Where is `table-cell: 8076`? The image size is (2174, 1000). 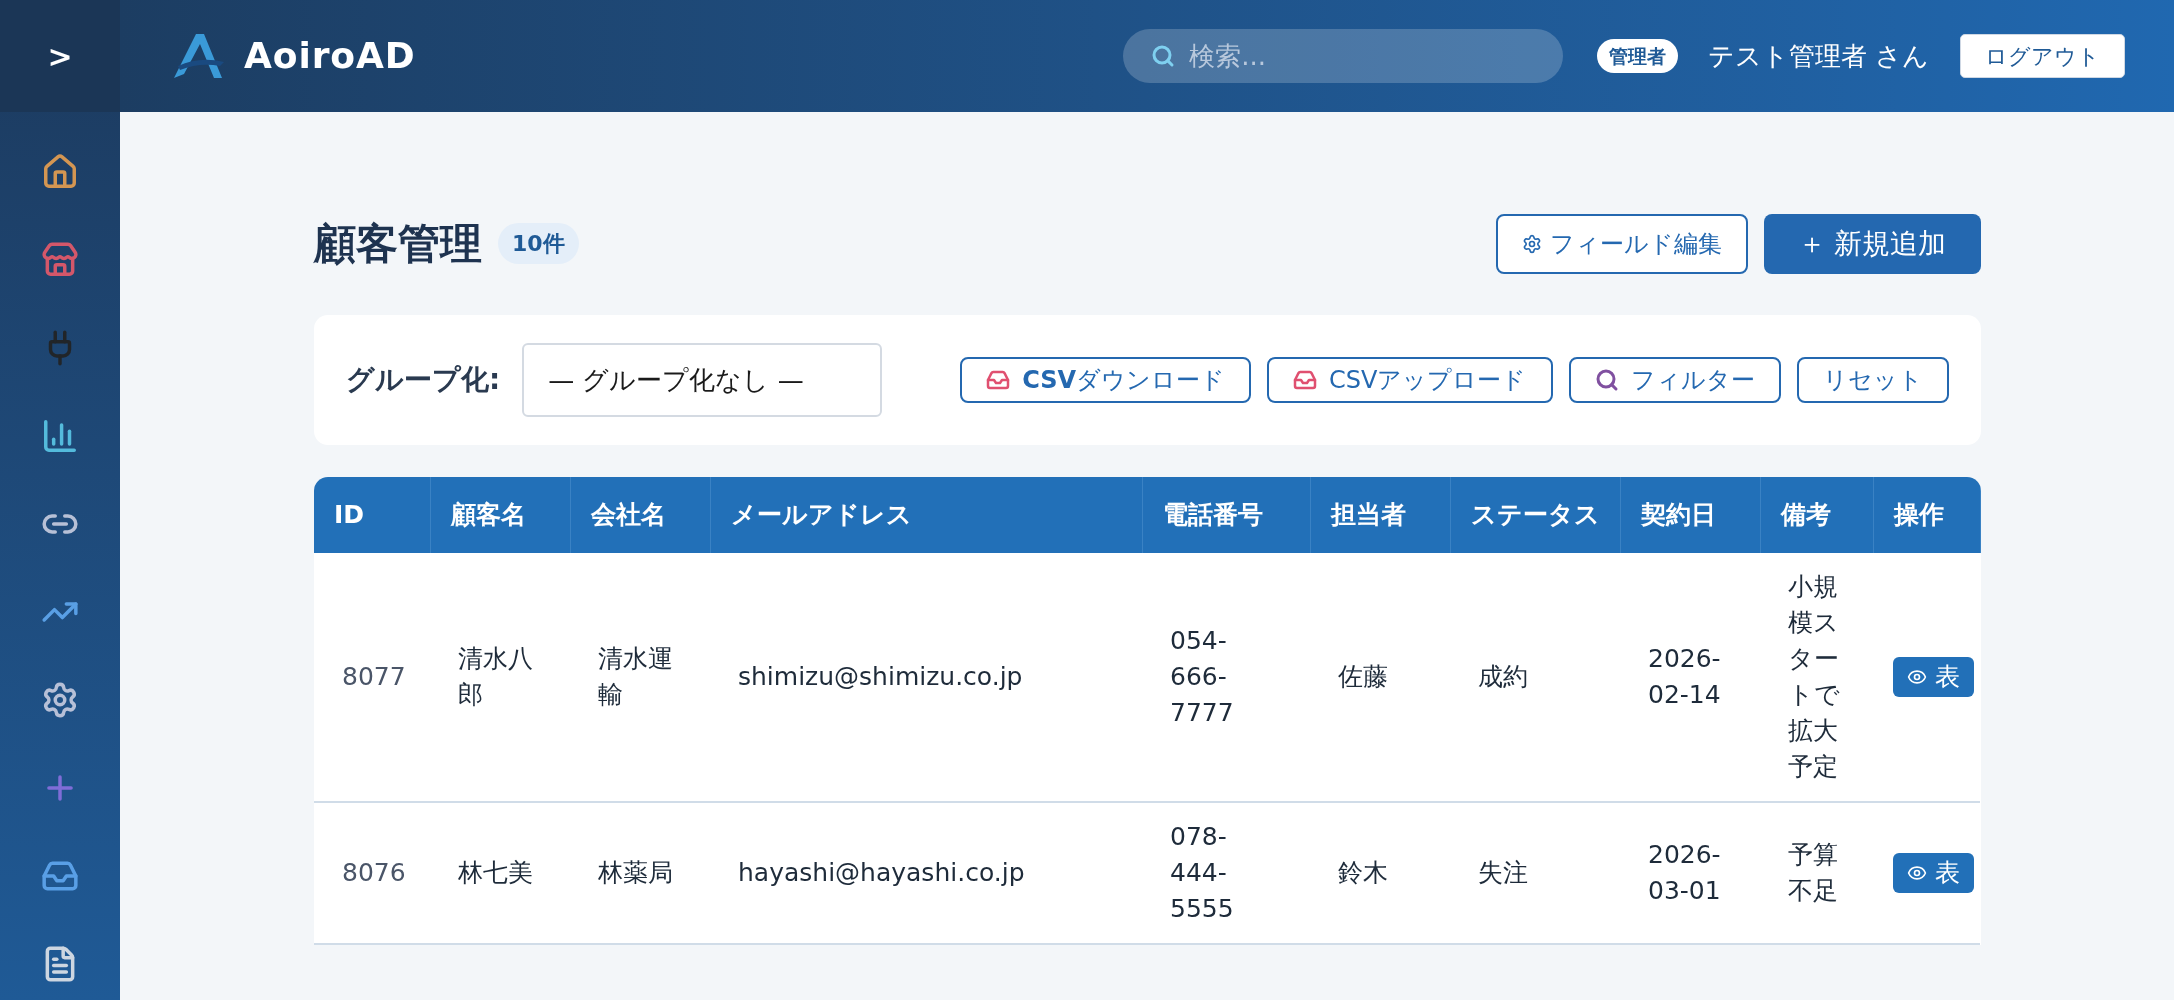 table-cell: 8076 is located at coordinates (372, 873).